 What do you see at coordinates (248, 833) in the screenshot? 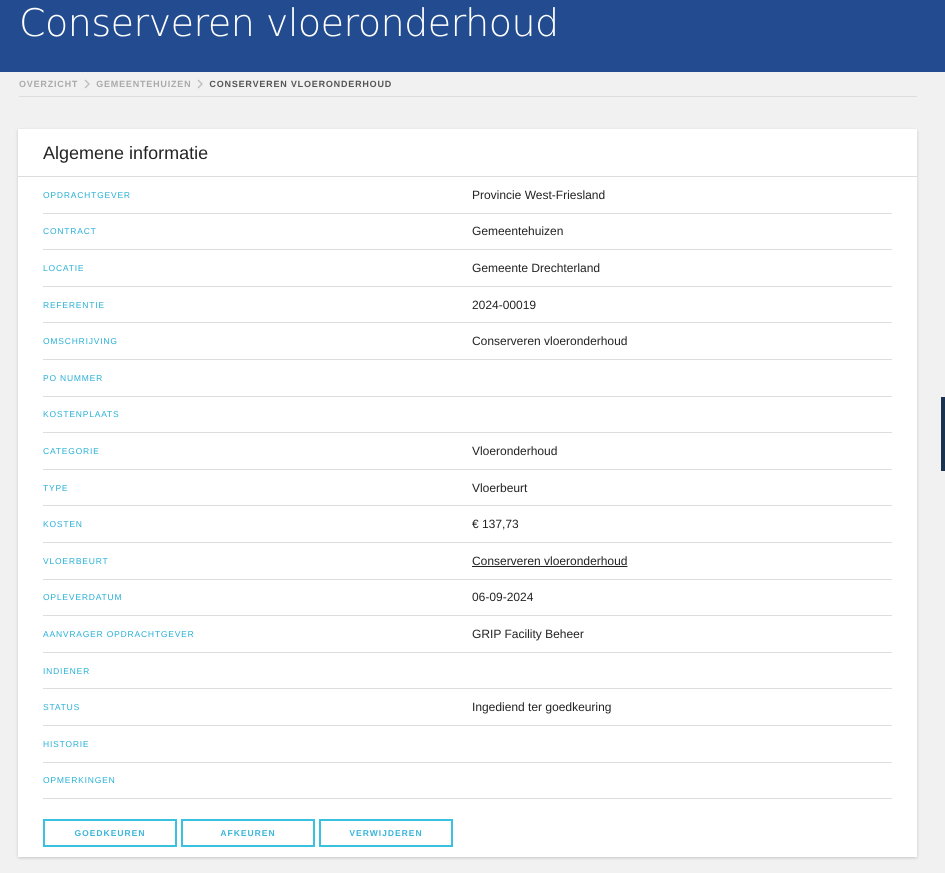
I see `action-button: AFKEUREN` at bounding box center [248, 833].